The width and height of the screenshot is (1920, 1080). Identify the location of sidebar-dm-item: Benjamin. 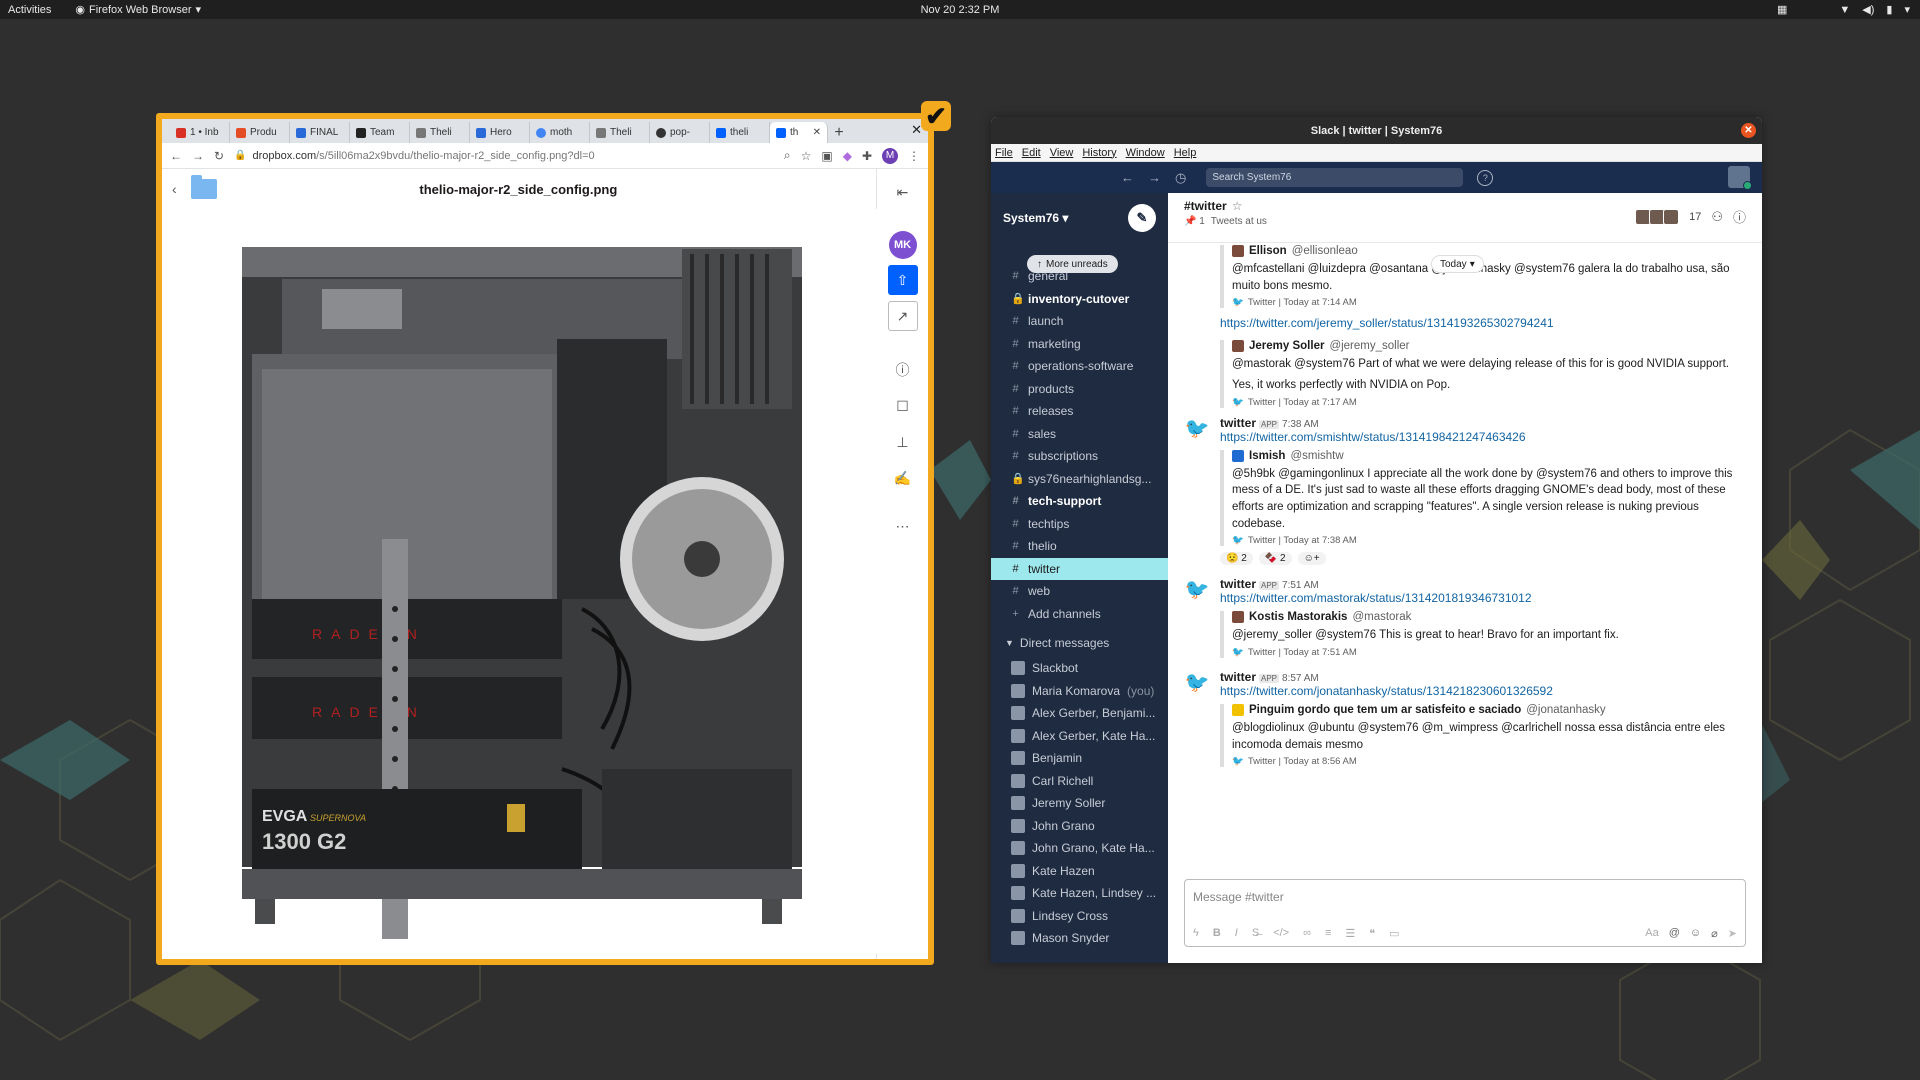
(1079, 758).